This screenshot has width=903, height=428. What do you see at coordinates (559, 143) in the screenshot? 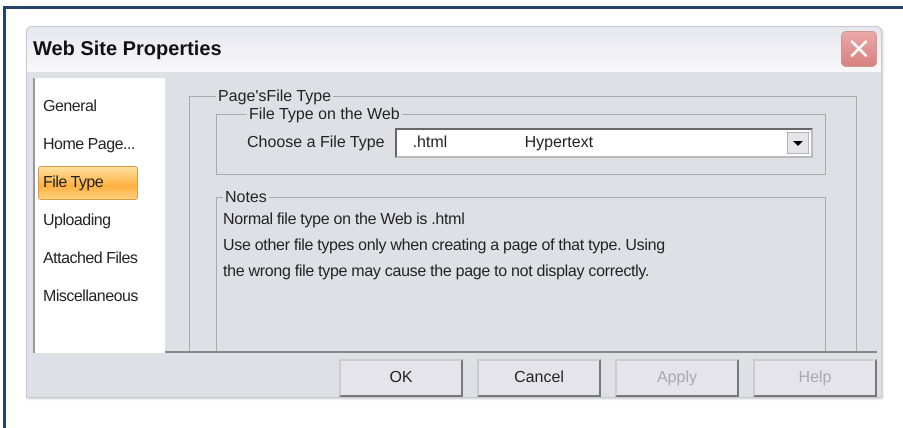
I see `dropdown-description: Hypertext` at bounding box center [559, 143].